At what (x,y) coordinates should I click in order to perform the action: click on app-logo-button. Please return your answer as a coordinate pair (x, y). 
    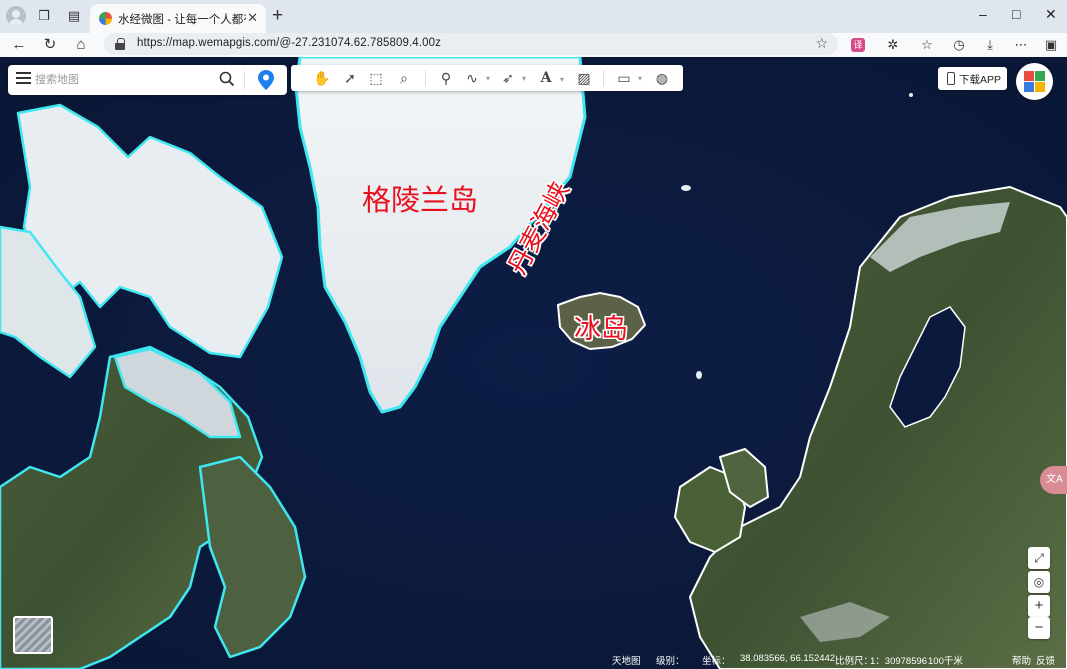
    Looking at the image, I should click on (1034, 81).